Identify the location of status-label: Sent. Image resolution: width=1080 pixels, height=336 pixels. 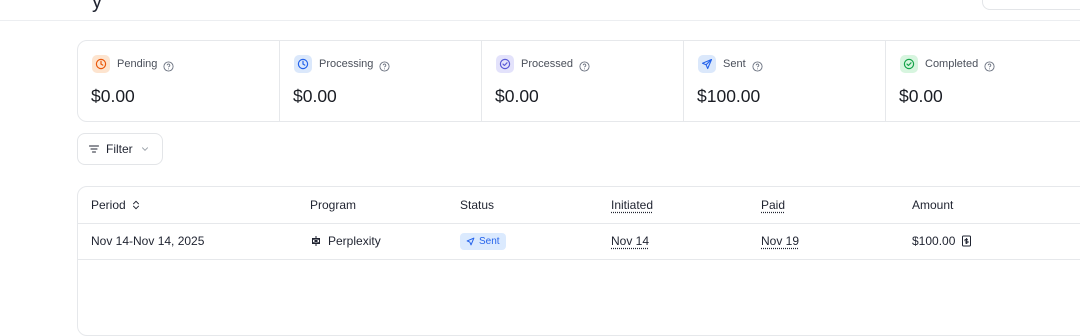
(489, 241).